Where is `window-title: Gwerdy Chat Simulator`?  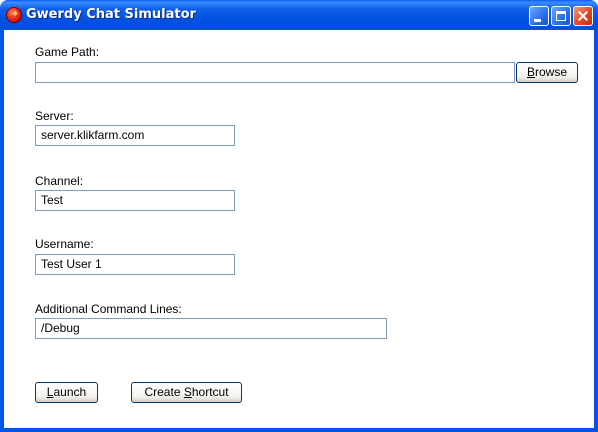 window-title: Gwerdy Chat Simulator is located at coordinates (111, 14).